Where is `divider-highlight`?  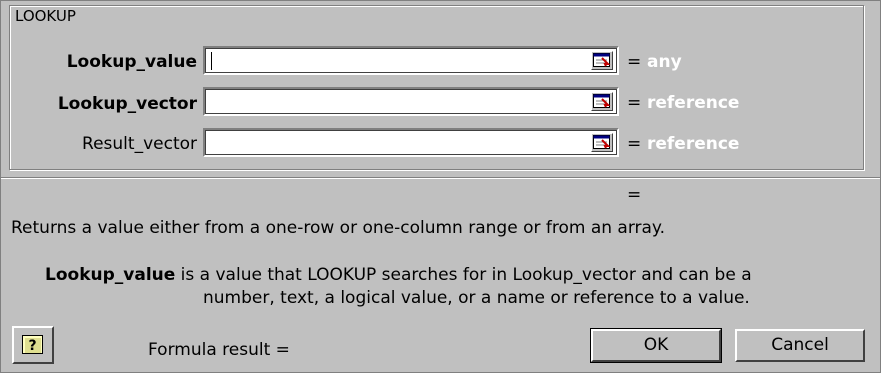
divider-highlight is located at coordinates (440, 178).